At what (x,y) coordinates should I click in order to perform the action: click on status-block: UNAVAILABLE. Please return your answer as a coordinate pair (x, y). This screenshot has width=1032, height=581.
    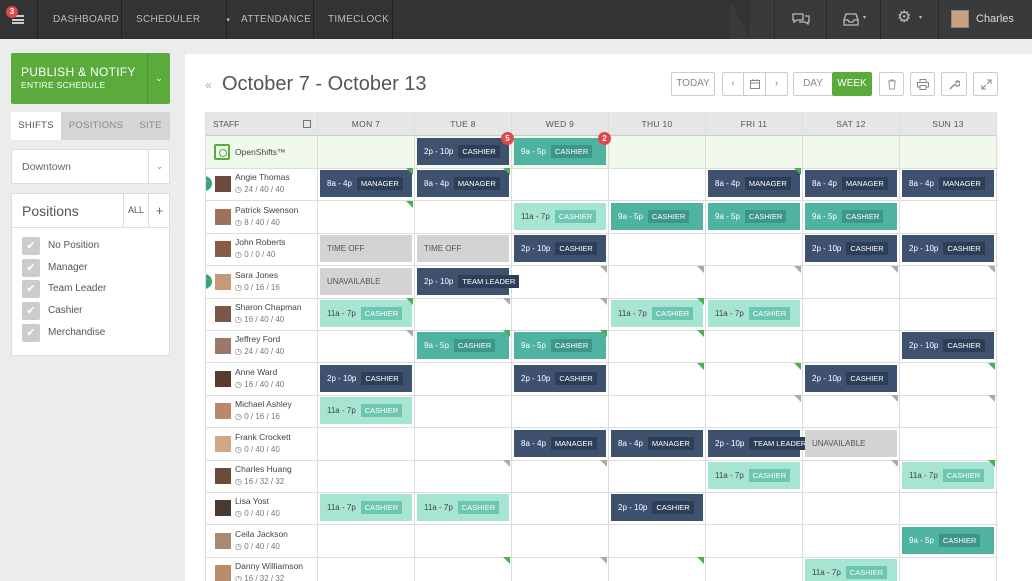
    Looking at the image, I should click on (851, 443).